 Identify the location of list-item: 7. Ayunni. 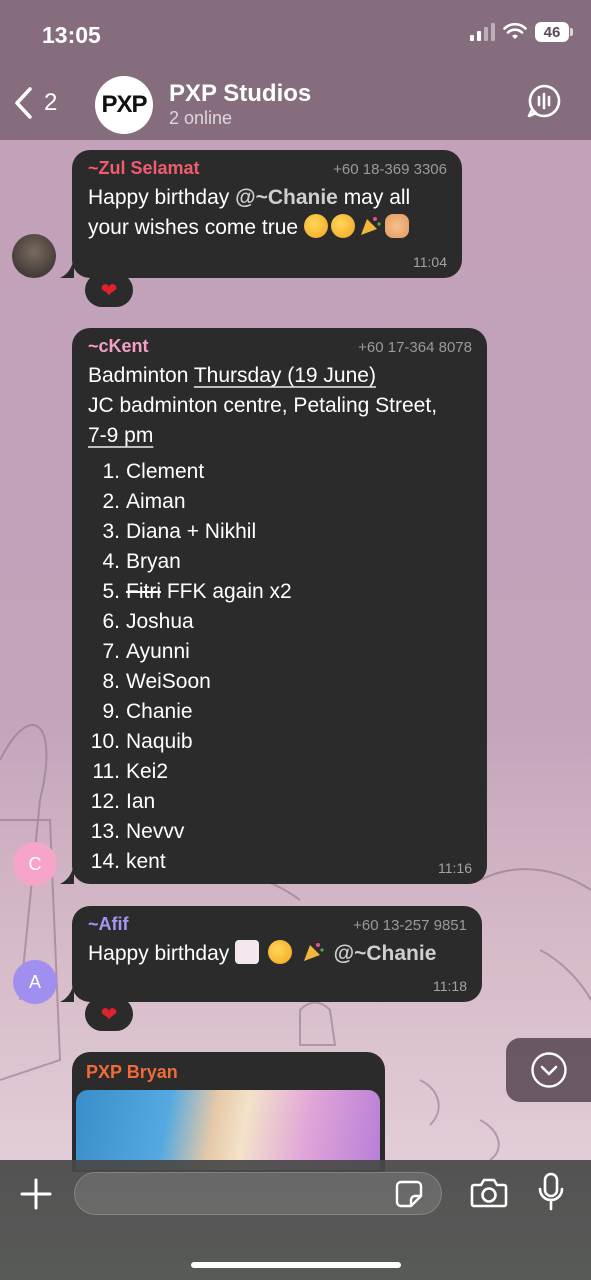
(279, 652).